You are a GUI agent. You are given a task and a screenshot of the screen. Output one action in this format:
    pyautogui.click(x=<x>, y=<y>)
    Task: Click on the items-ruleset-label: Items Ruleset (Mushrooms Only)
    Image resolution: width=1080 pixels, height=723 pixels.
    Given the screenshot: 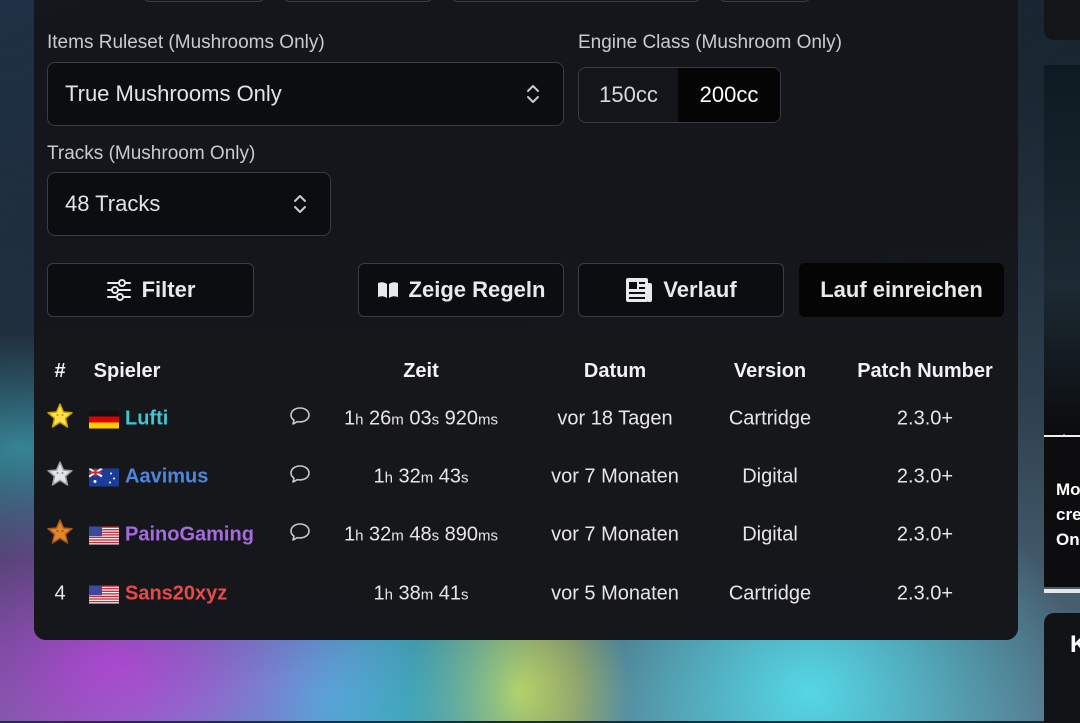 What is the action you would take?
    pyautogui.click(x=186, y=42)
    